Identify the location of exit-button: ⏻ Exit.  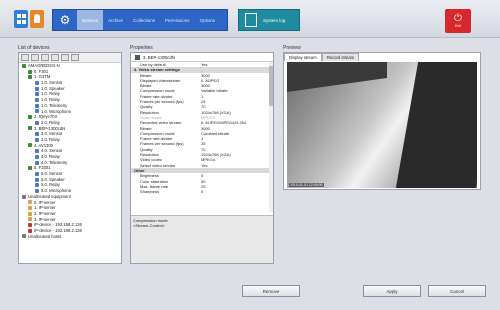
(458, 21).